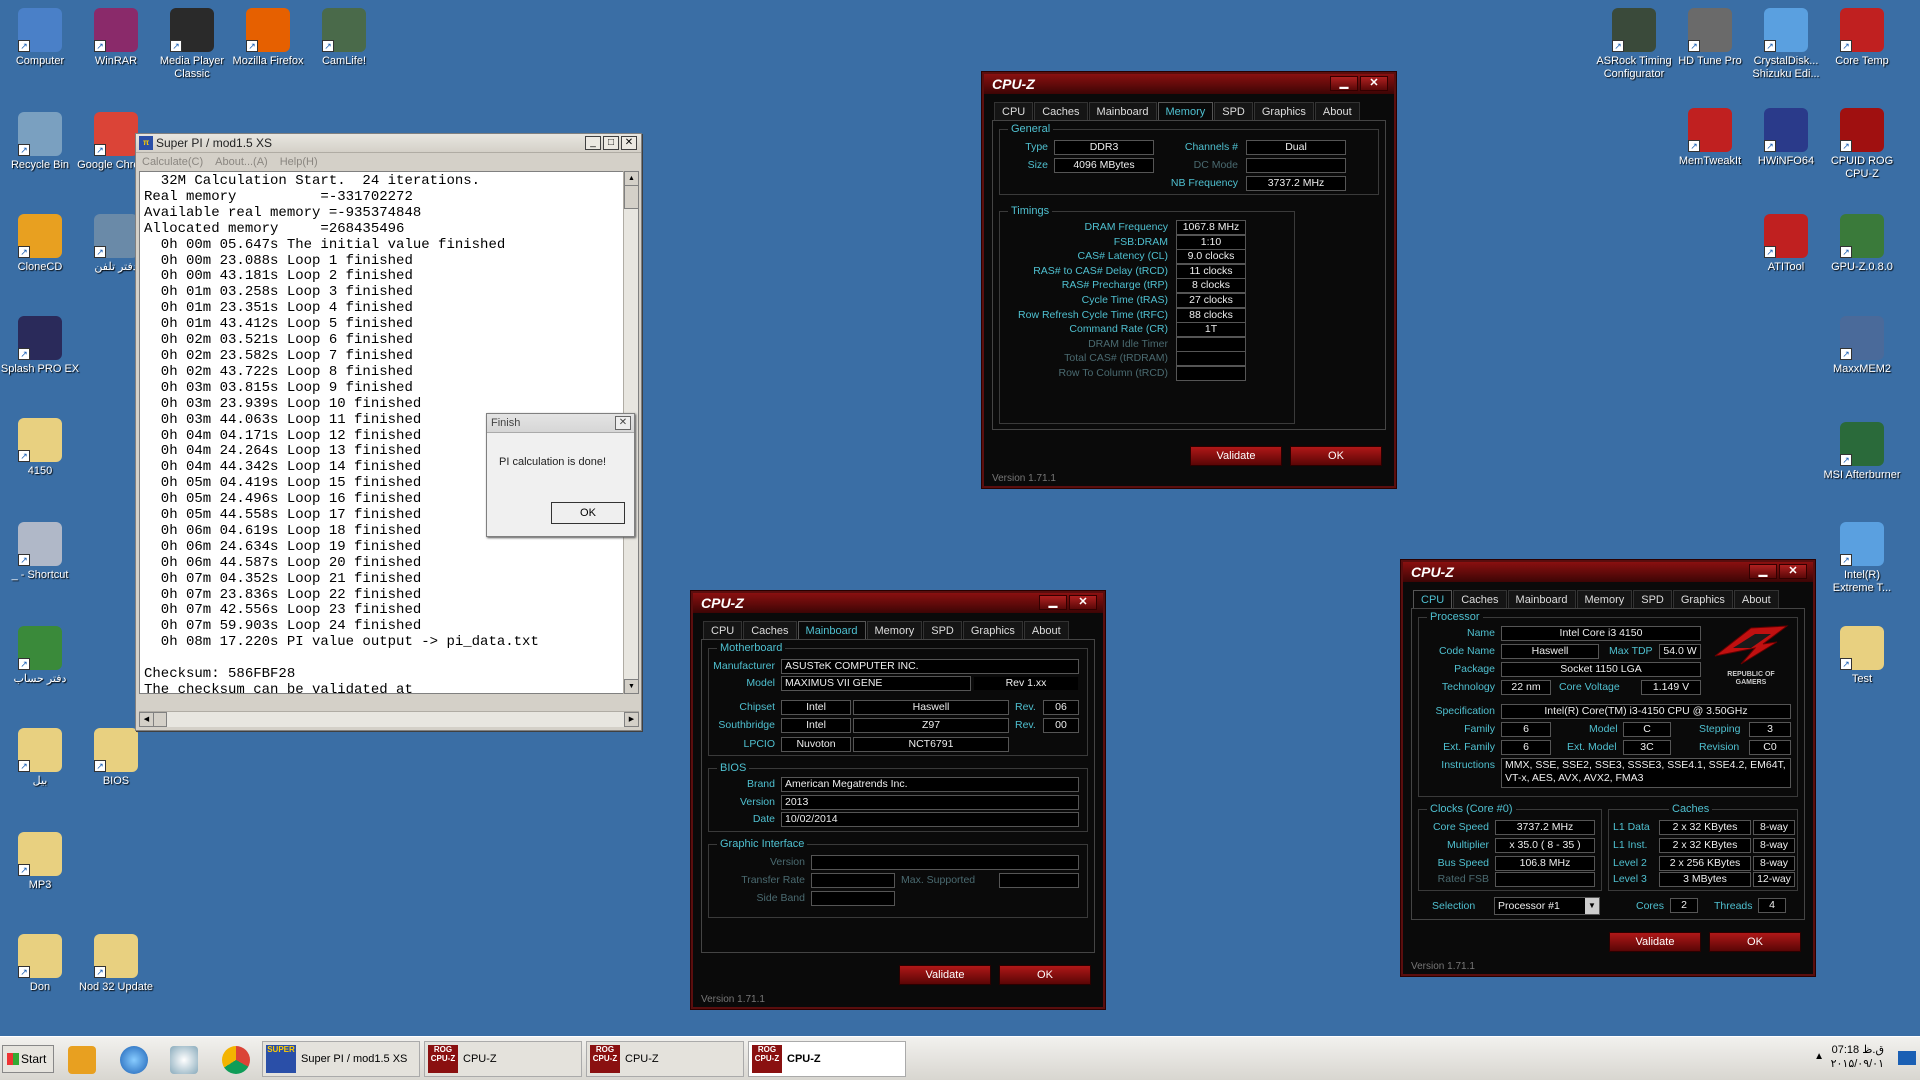 This screenshot has height=1080, width=1920. What do you see at coordinates (388, 143) in the screenshot?
I see `superpi-titlebar: π Super PI / mod1.5 XS _ □ ✕` at bounding box center [388, 143].